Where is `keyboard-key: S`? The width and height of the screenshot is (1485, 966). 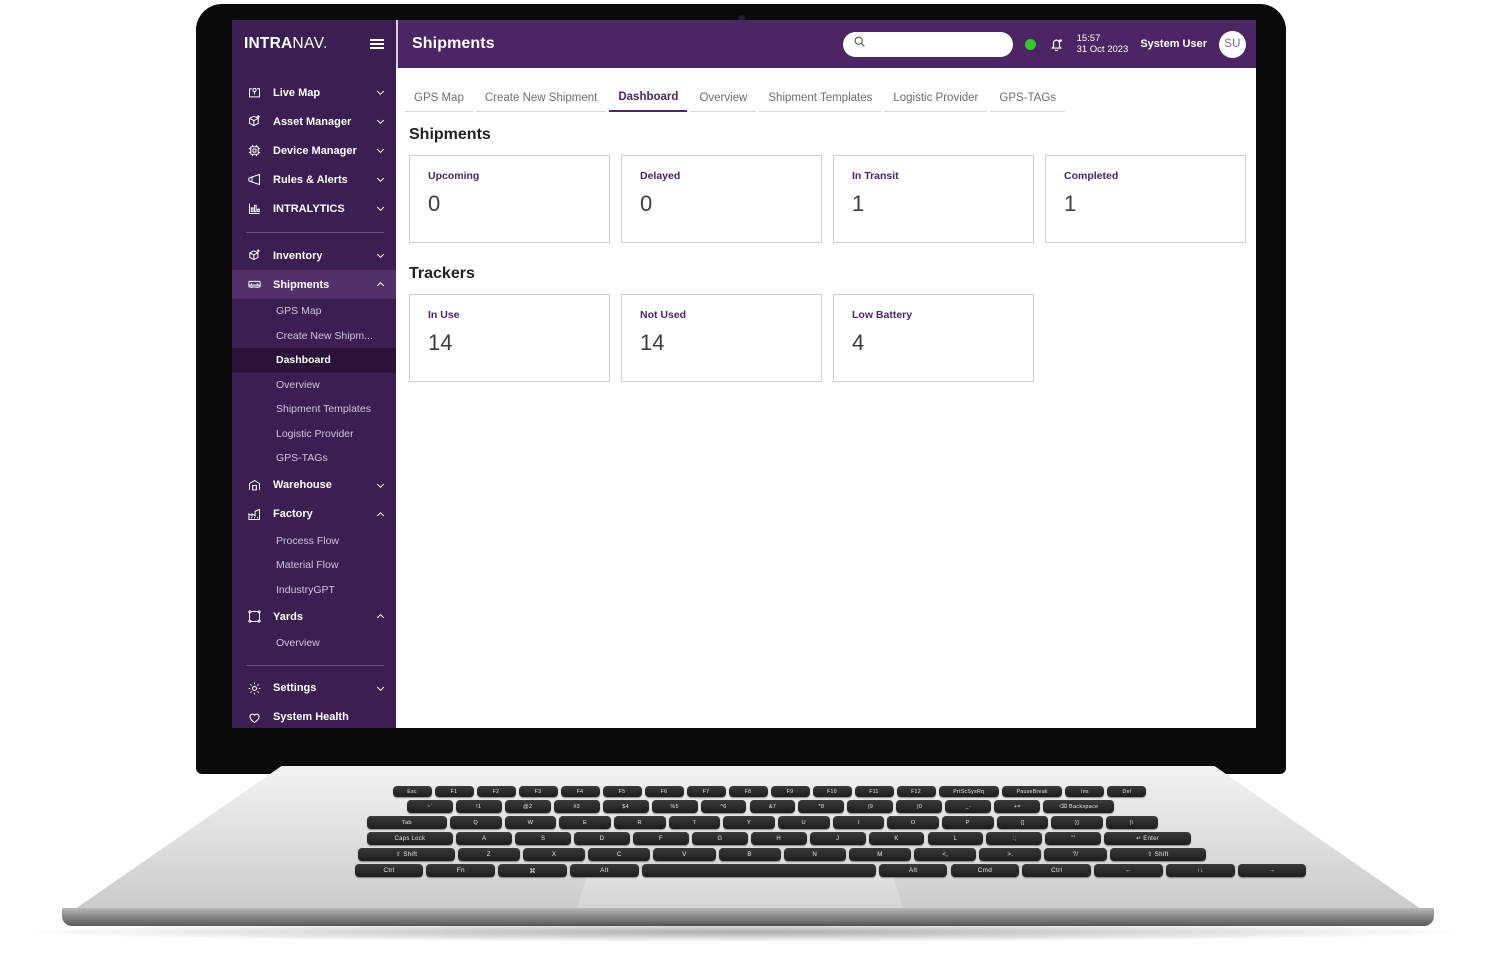
keyboard-key: S is located at coordinates (543, 838).